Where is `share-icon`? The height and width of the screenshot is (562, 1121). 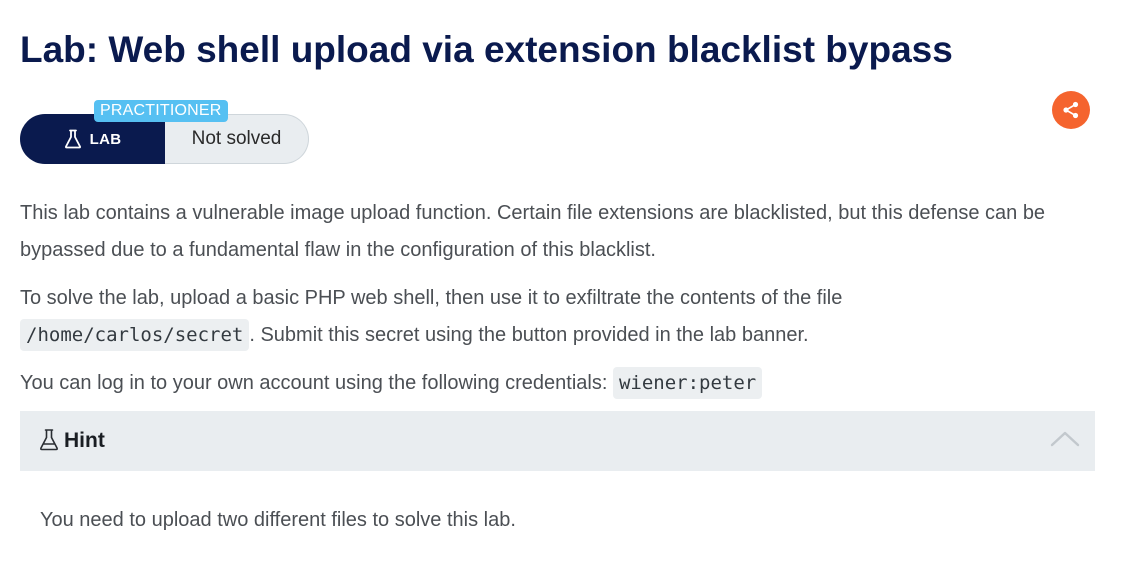 share-icon is located at coordinates (1071, 110).